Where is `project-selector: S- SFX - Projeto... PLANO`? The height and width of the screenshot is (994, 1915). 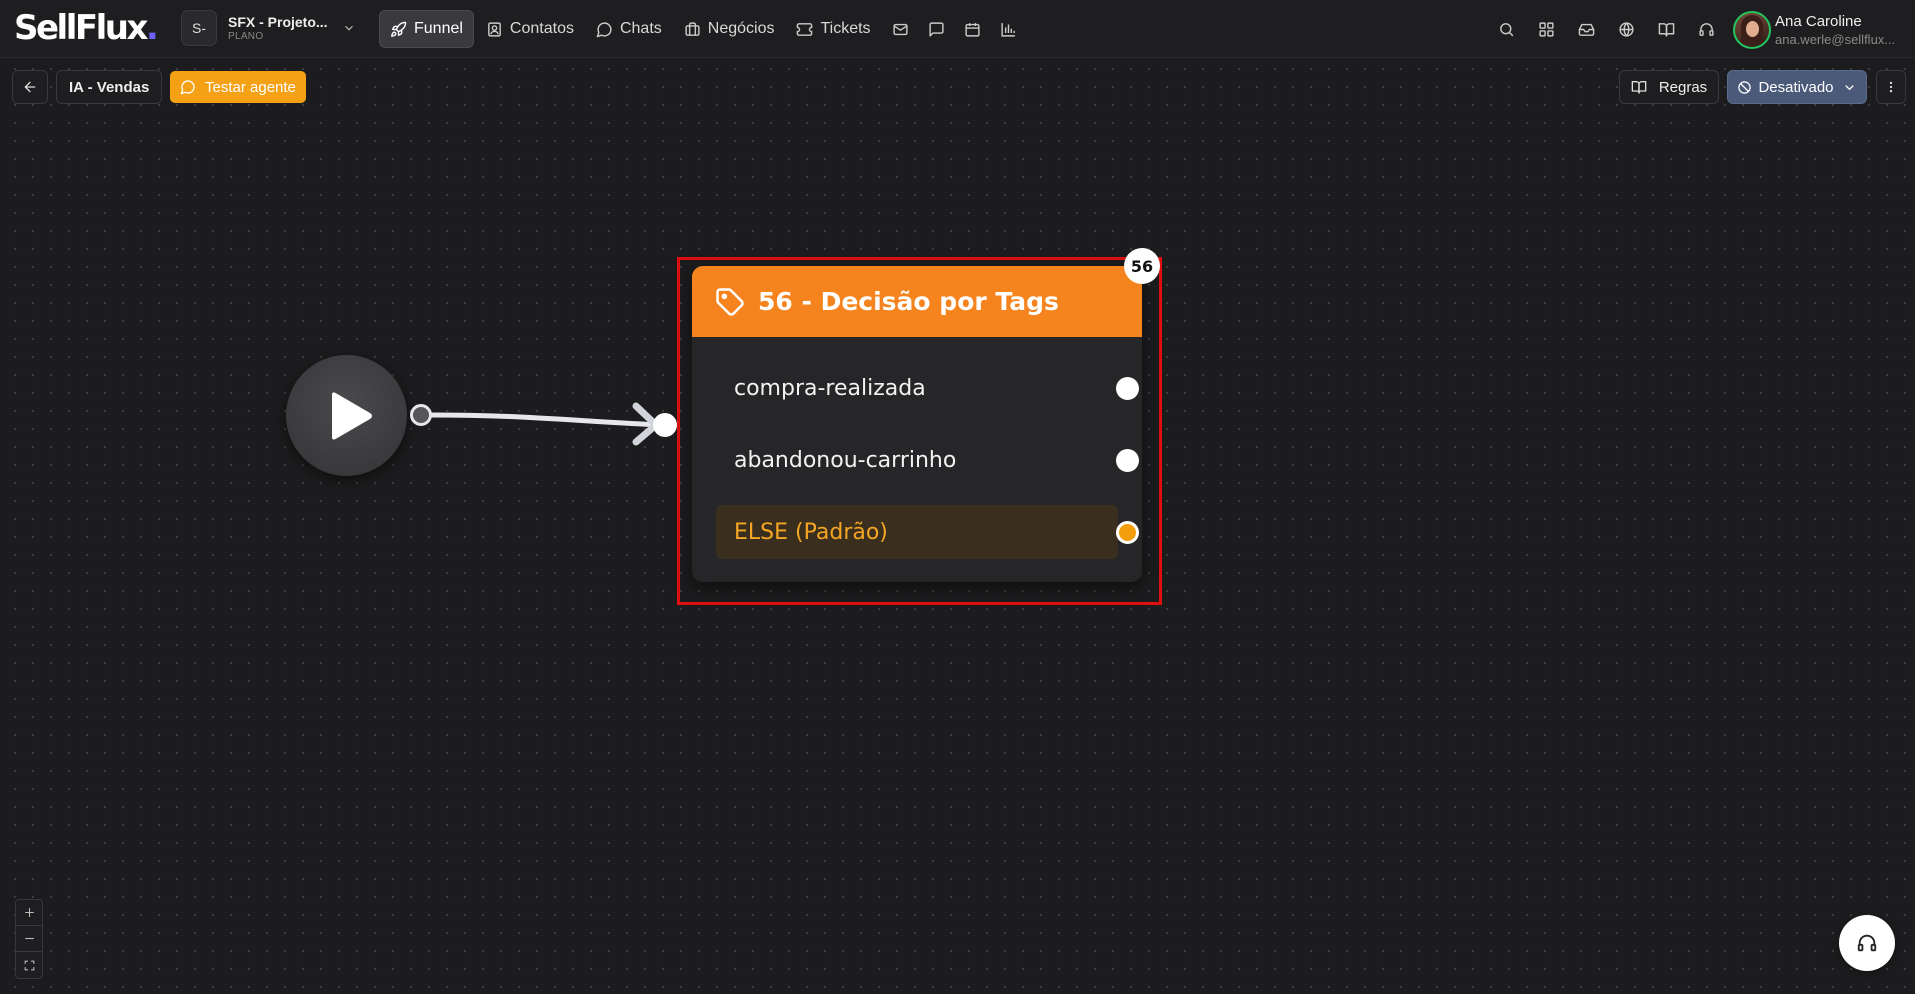
project-selector: S- SFX - Projeto... PLANO is located at coordinates (268, 28).